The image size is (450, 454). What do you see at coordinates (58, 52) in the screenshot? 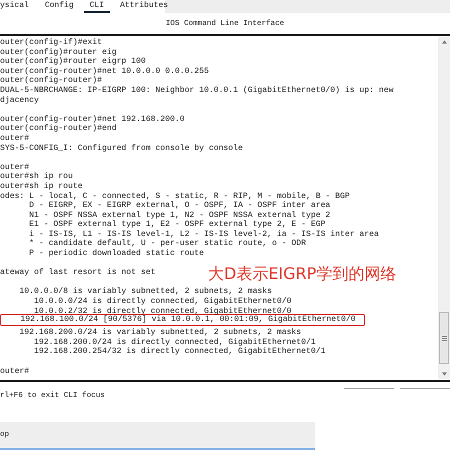
I see `terminal-line: outer(config)#router eig` at bounding box center [58, 52].